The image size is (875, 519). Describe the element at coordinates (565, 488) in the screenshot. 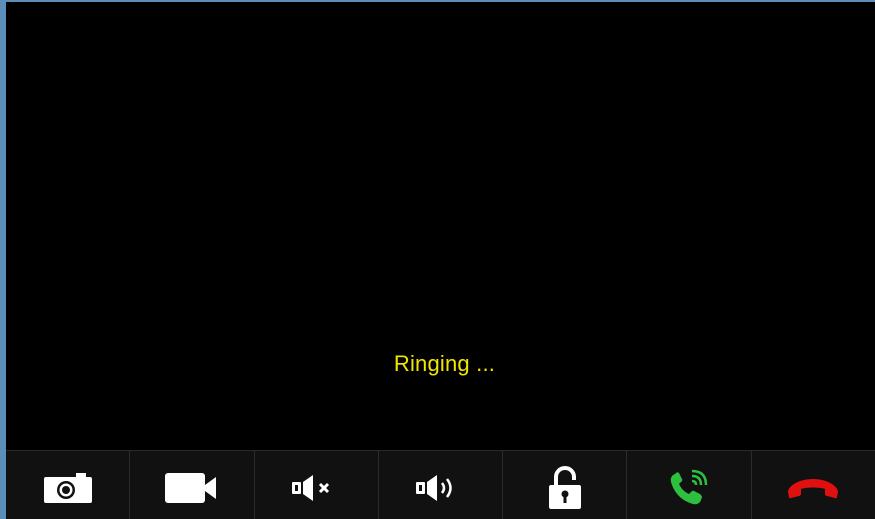

I see `unlock-icon` at that location.